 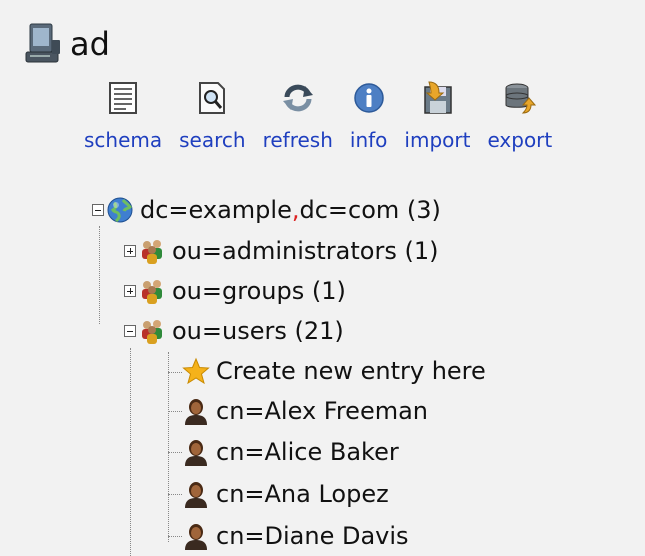 I want to click on refresh-button: refresh, so click(x=298, y=115).